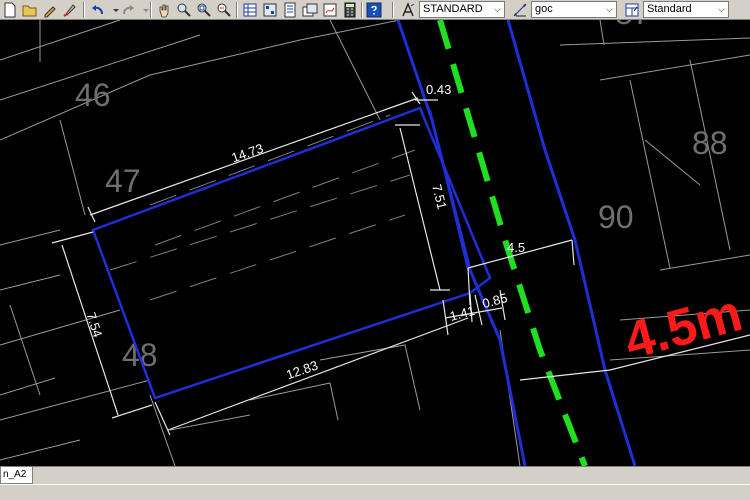  What do you see at coordinates (616, 217) in the screenshot?
I see `lot-label-90: 90` at bounding box center [616, 217].